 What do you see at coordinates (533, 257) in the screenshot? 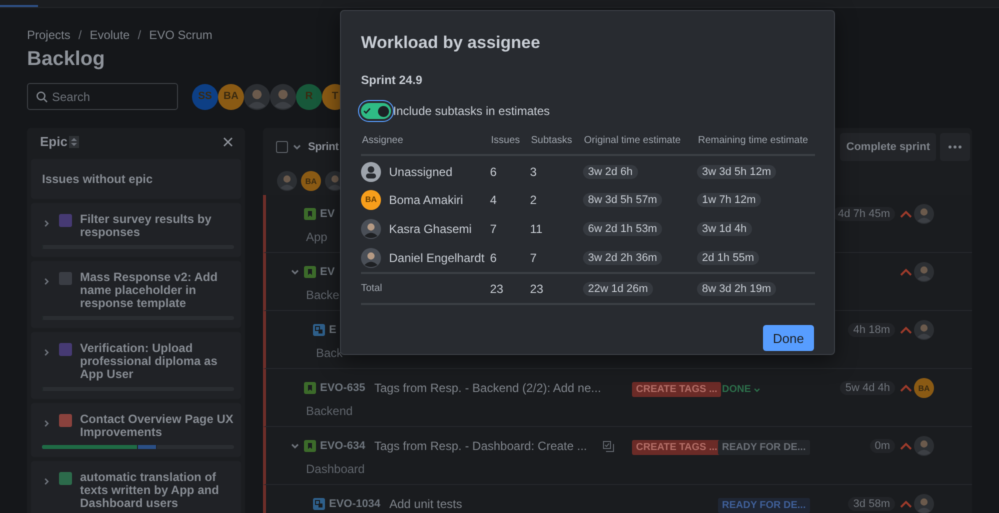
I see `subtask-count: 7` at bounding box center [533, 257].